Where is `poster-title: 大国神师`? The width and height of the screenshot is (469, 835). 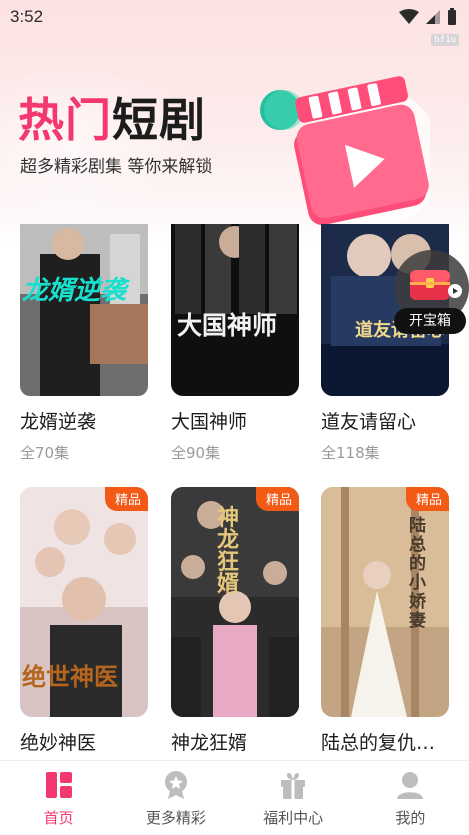
poster-title: 大国神师 is located at coordinates (227, 325).